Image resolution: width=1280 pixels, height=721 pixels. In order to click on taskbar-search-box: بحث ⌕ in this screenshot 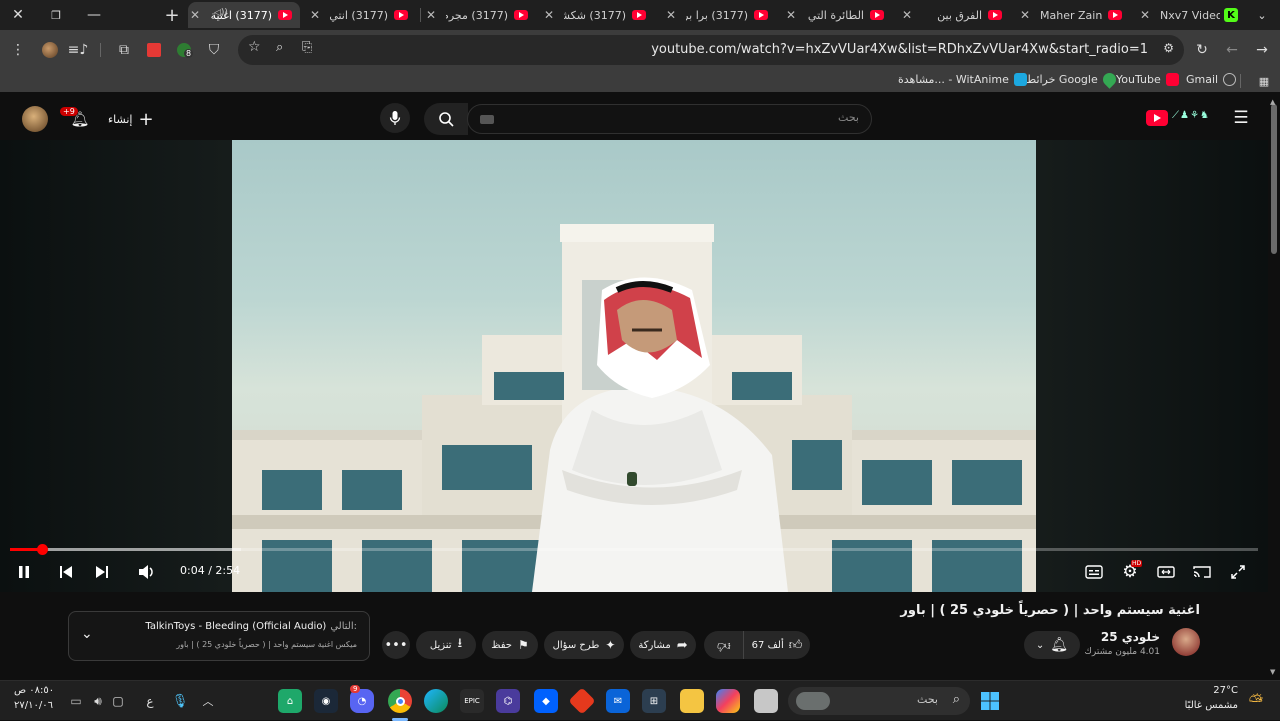, I will do `click(879, 701)`.